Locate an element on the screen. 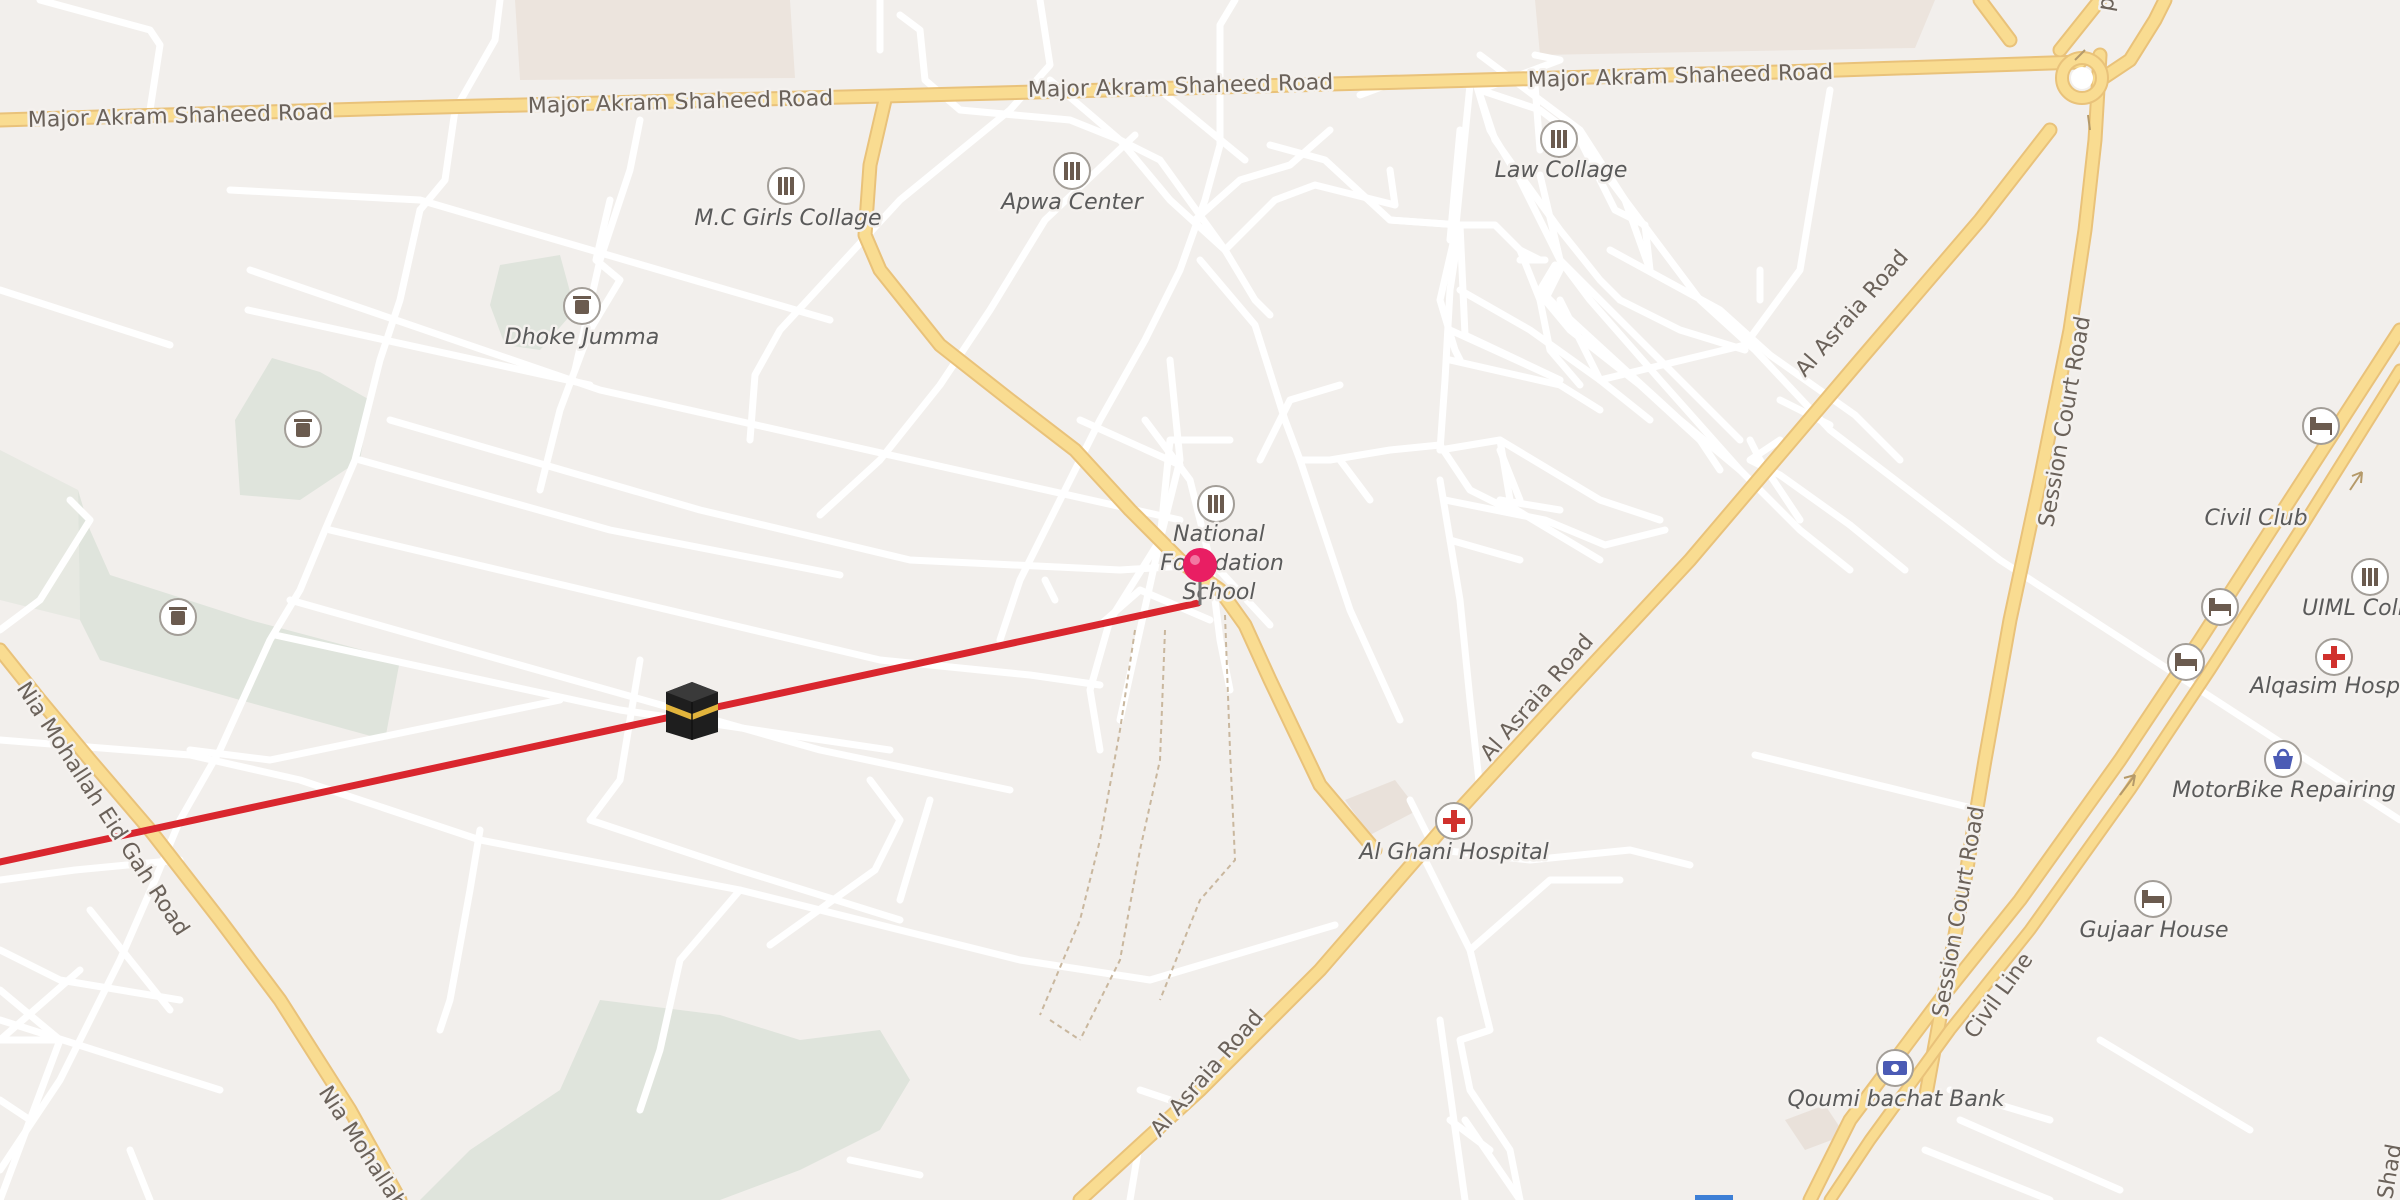  poi-label-foundation: Foundation is located at coordinates (1222, 563).